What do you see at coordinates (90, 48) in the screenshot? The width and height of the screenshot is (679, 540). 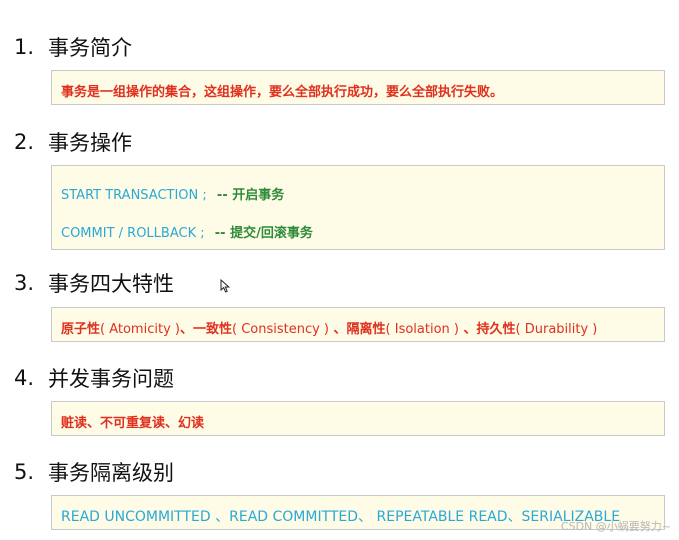 I see `section-title: 事务简介` at bounding box center [90, 48].